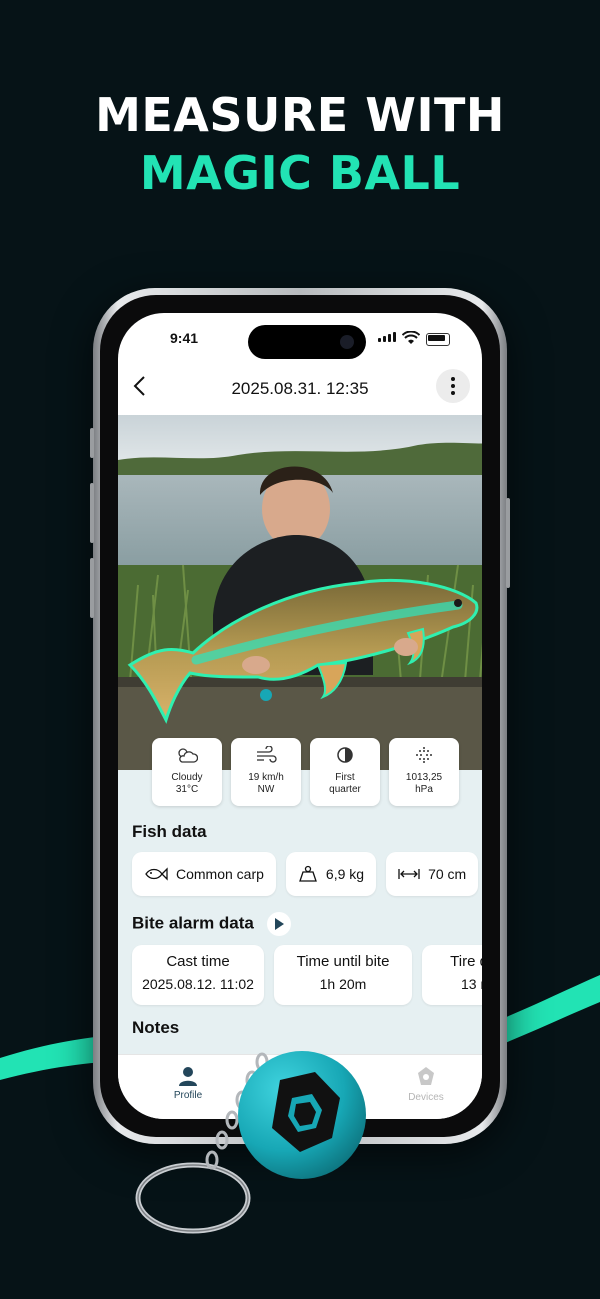  What do you see at coordinates (387, 337) in the screenshot?
I see `signal-icon` at bounding box center [387, 337].